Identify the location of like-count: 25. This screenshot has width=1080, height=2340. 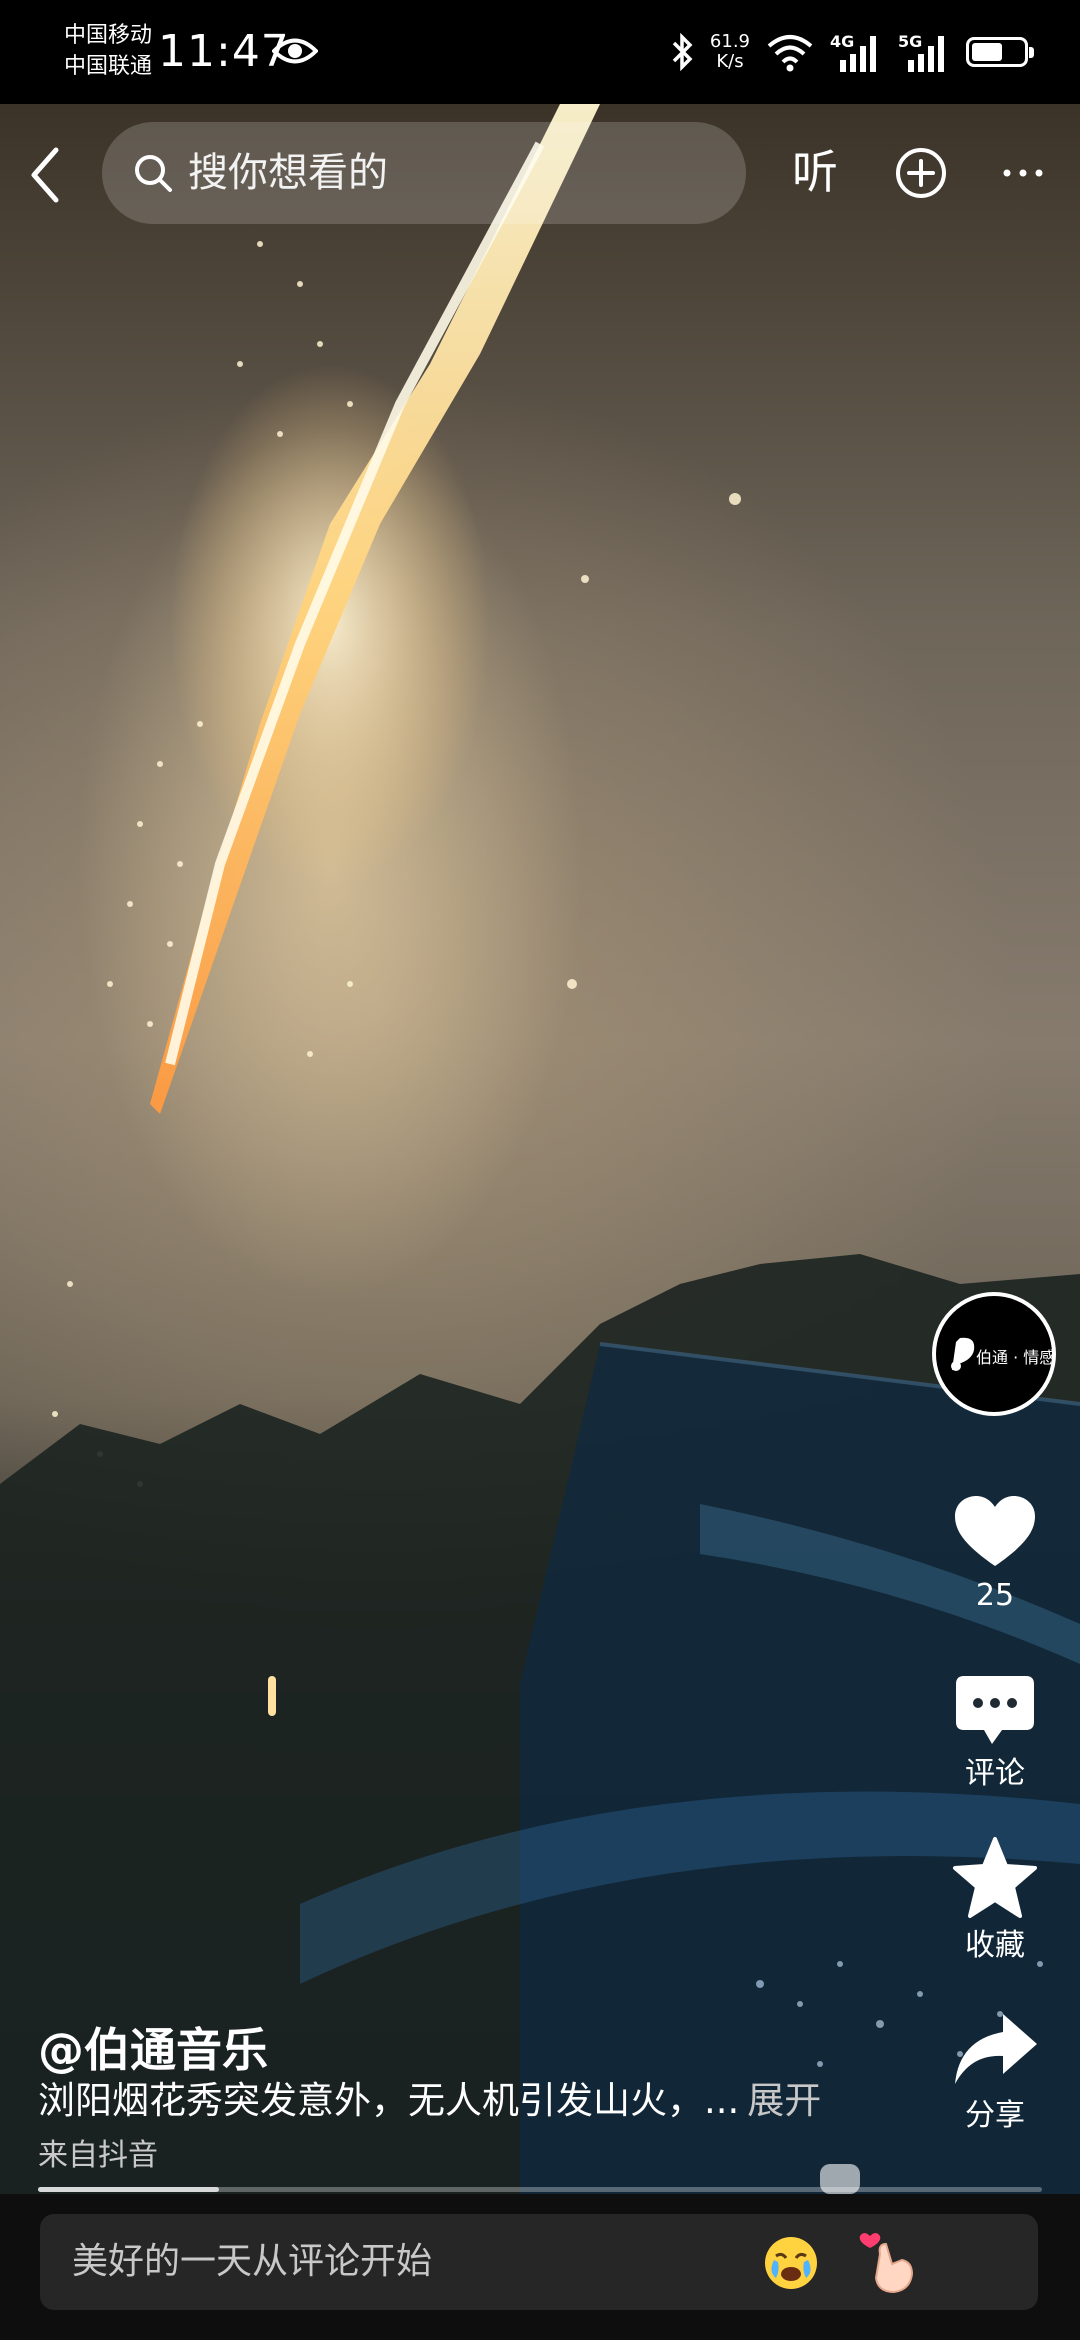
(995, 1595).